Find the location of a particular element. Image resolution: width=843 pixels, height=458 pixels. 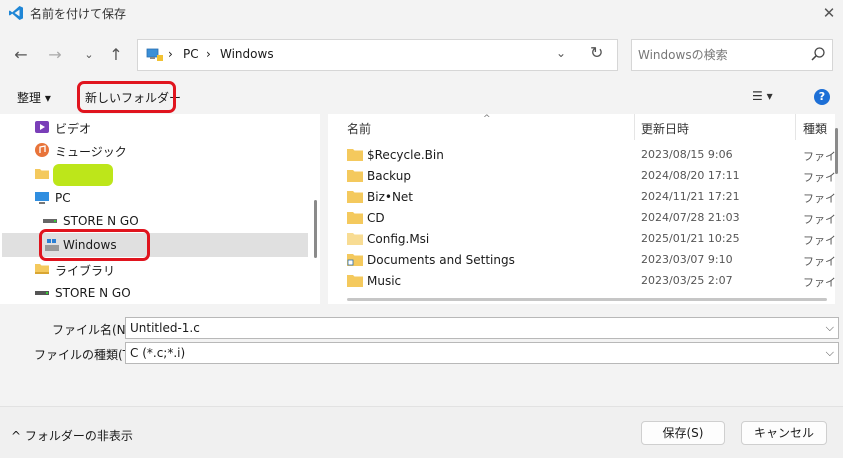

filetype-select: C (*.c;*.i) ⌵ is located at coordinates (482, 353).